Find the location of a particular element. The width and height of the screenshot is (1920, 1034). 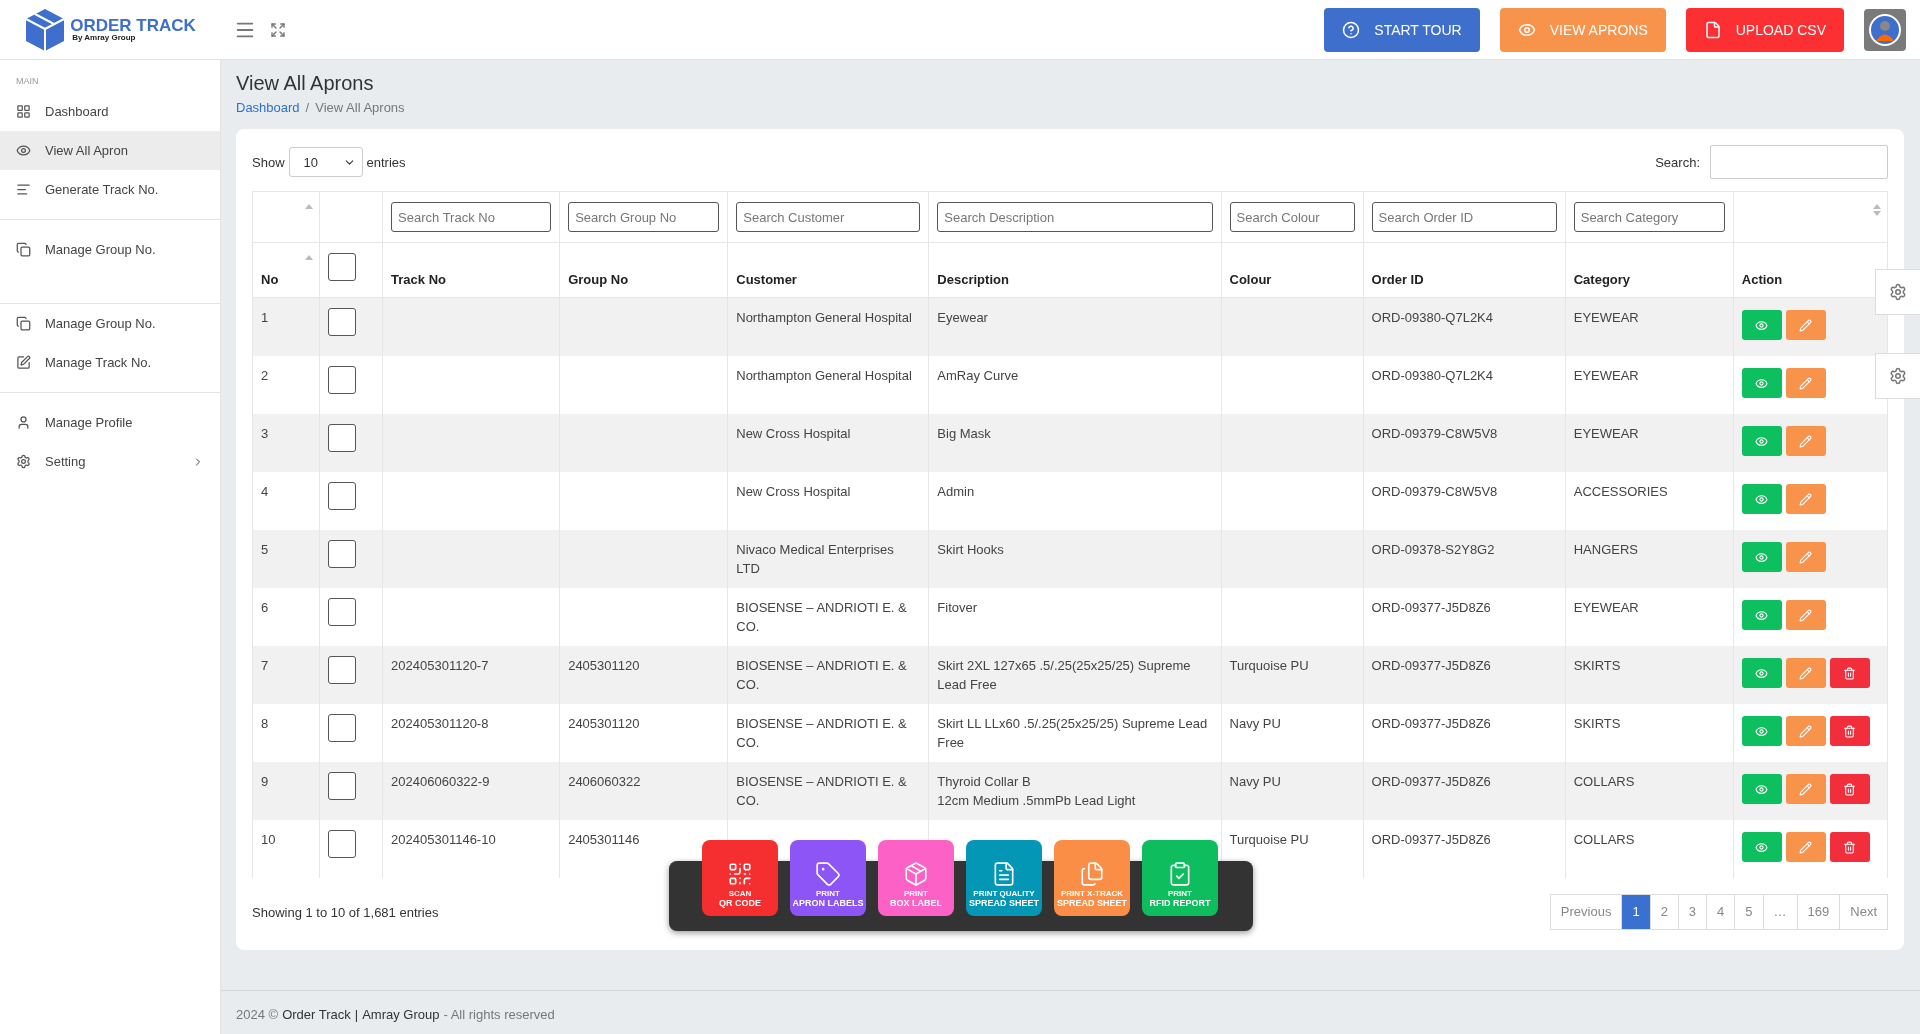

column-header: Order ID is located at coordinates (1397, 279).